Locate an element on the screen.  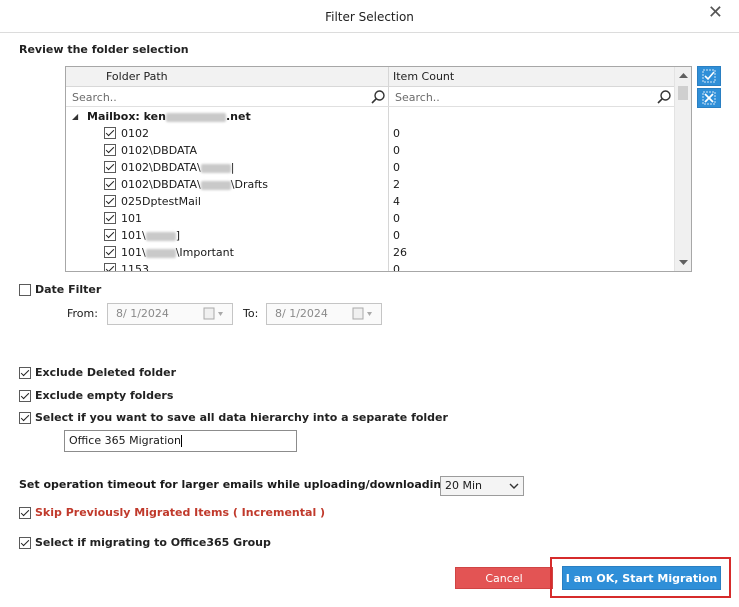
close-icon: ✕ is located at coordinates (715, 13).